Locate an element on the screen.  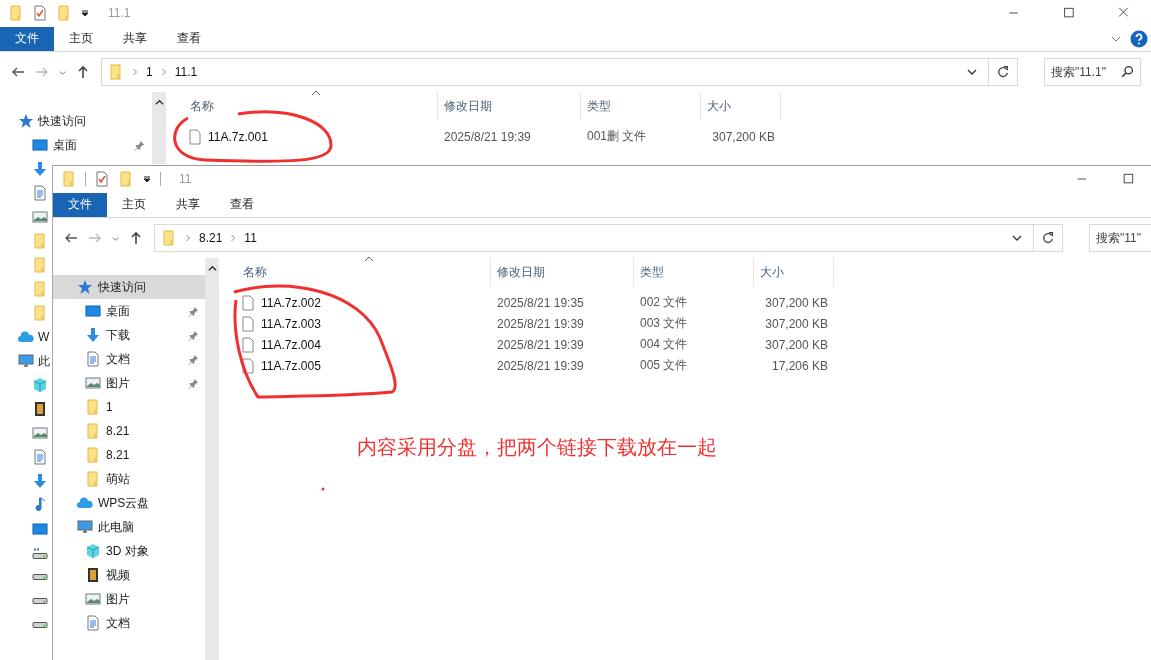
search-field: 搜索"11.1" is located at coordinates (1092, 72).